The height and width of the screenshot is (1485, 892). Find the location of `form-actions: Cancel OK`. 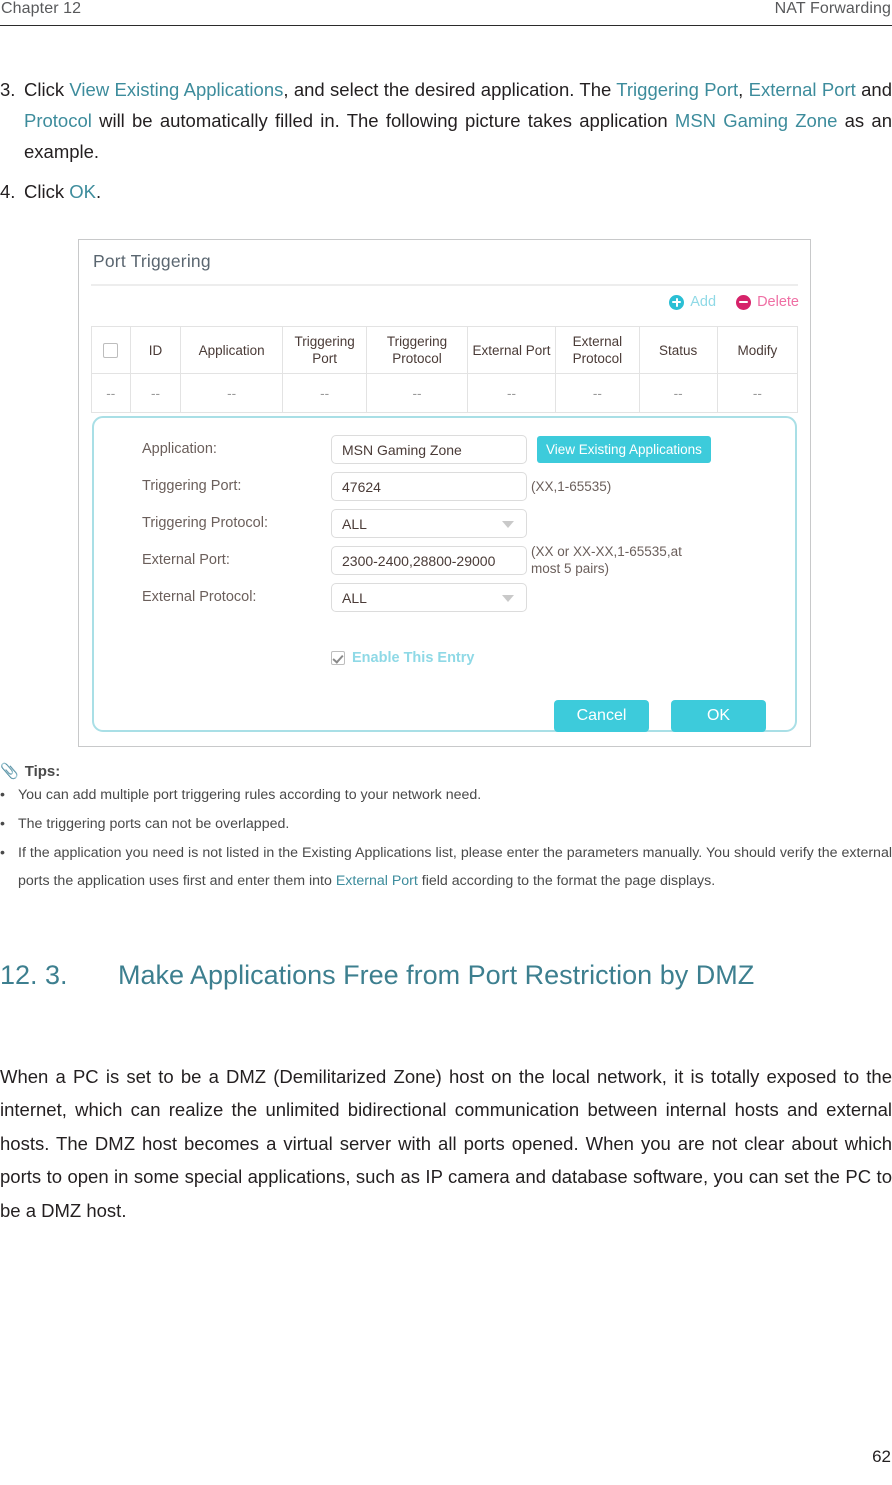

form-actions: Cancel OK is located at coordinates (660, 716).